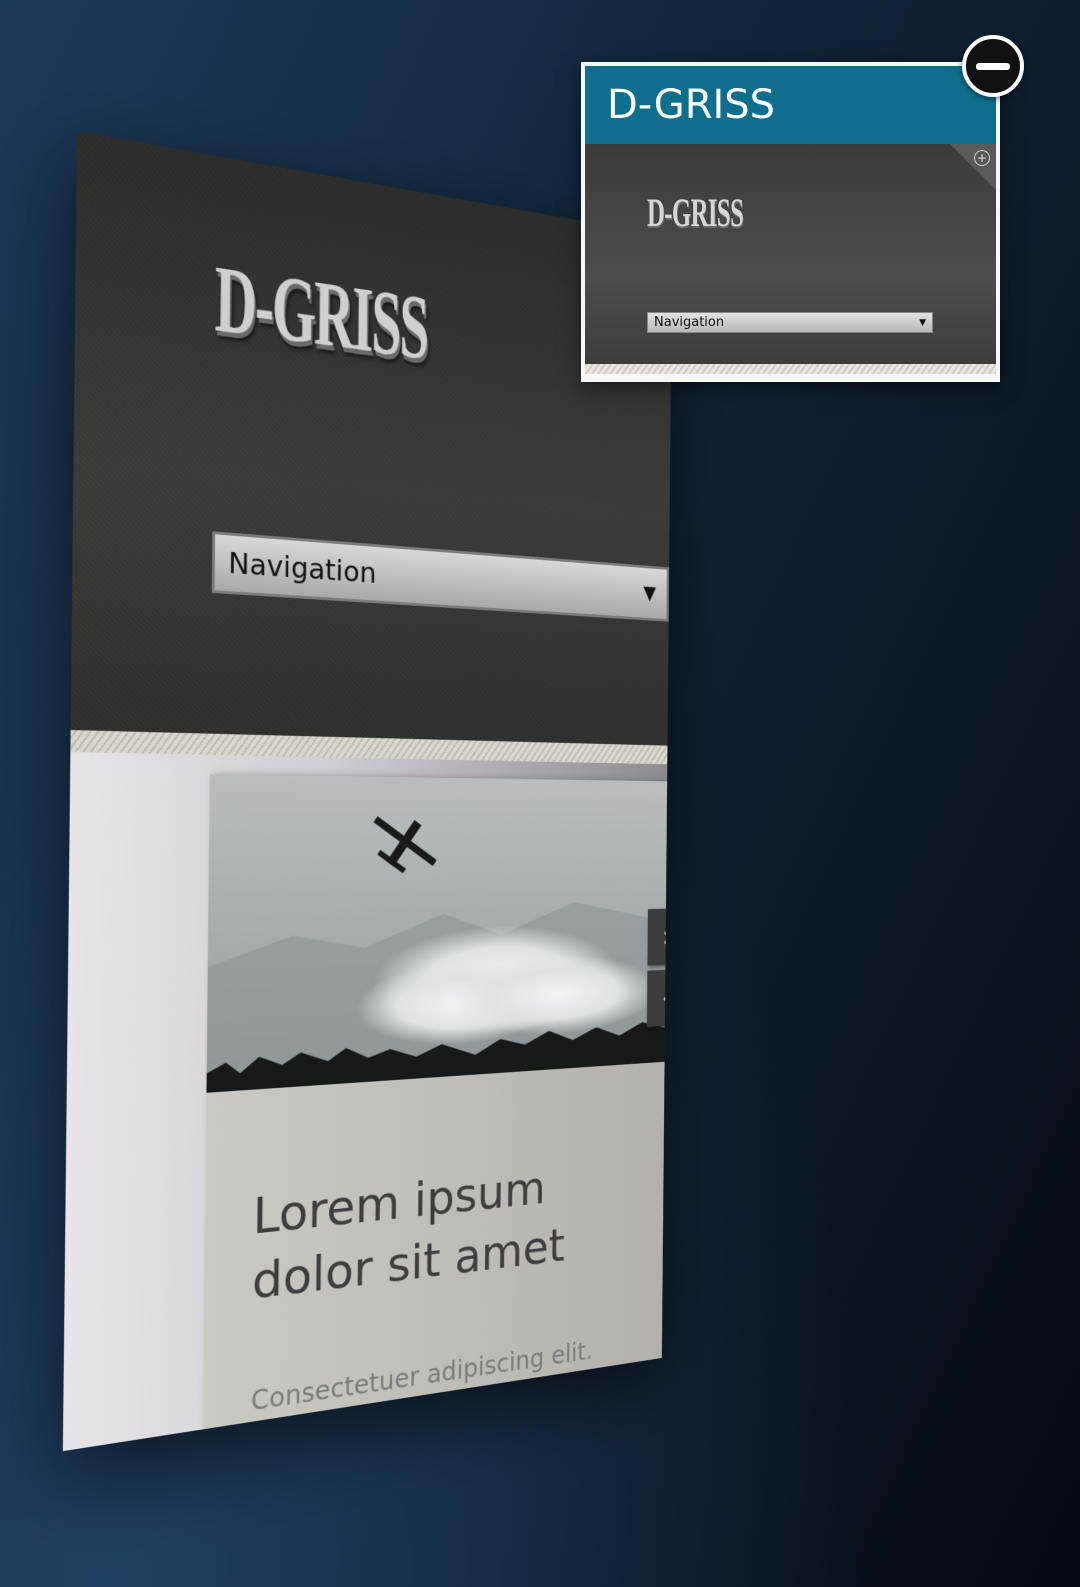 The image size is (1080, 1587). I want to click on chevron-left-icon: ‹, so click(666, 998).